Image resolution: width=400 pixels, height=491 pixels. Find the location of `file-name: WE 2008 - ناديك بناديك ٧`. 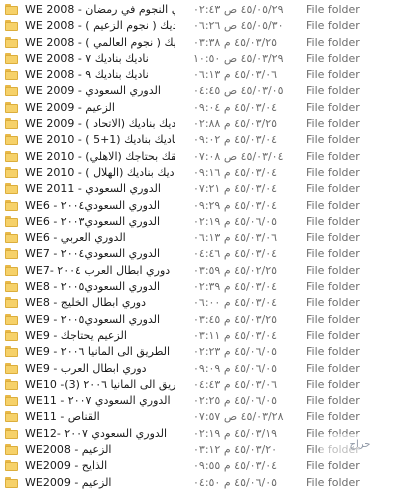

file-name: WE 2008 - ناديك بناديك ٧ is located at coordinates (100, 59).